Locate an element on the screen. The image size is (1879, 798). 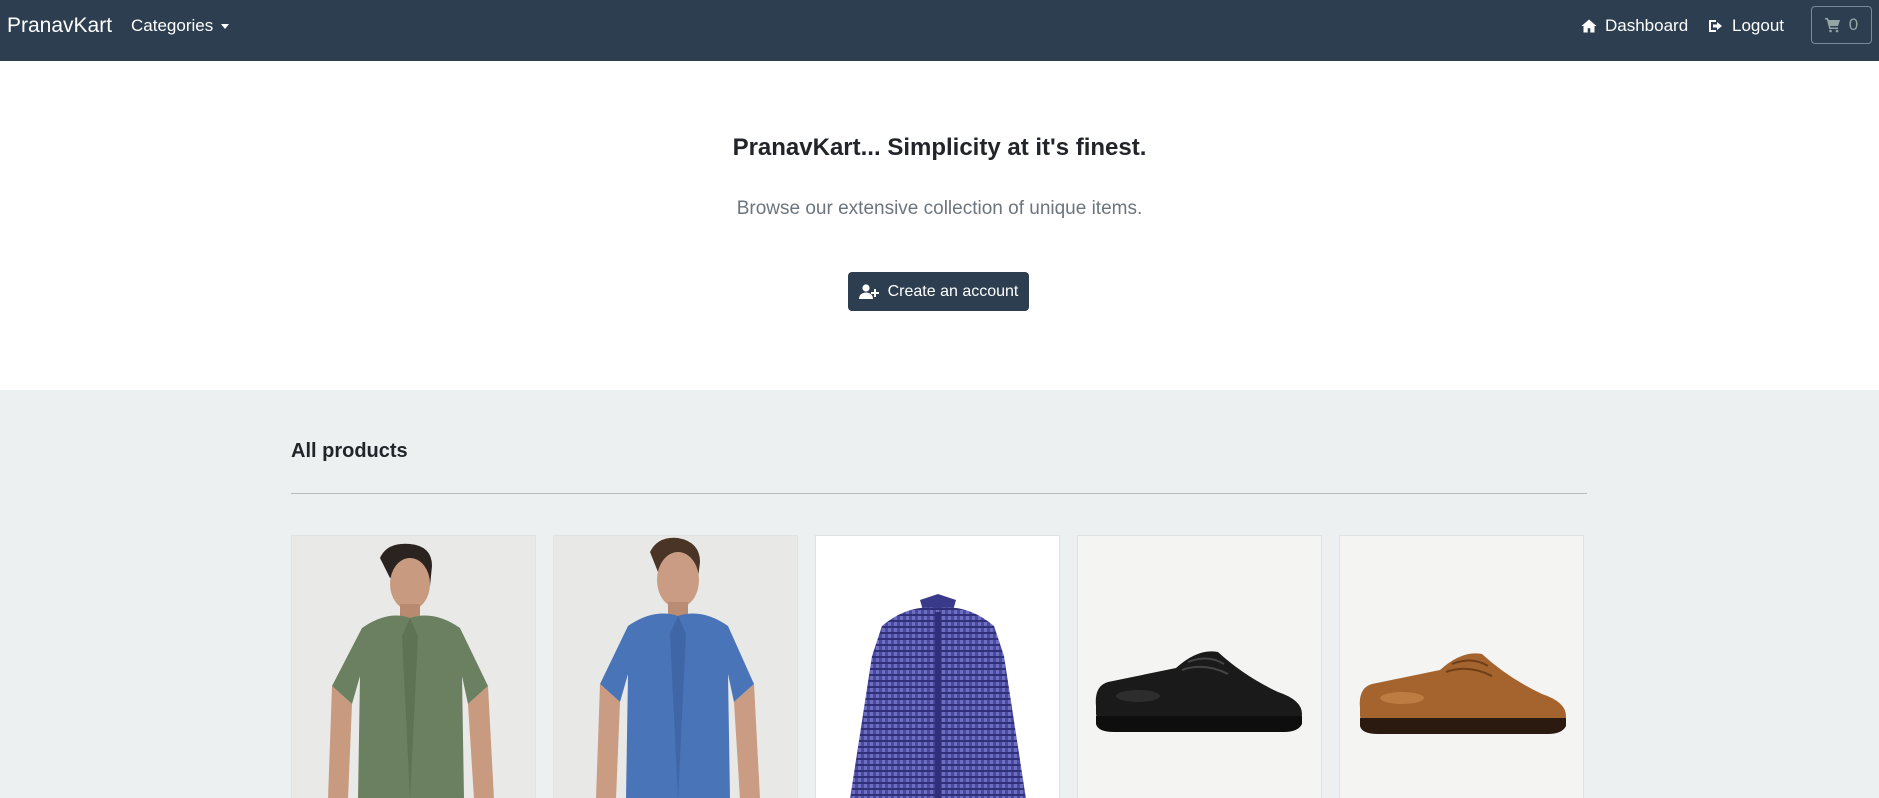
create-account-label: Create an account is located at coordinates (953, 291).